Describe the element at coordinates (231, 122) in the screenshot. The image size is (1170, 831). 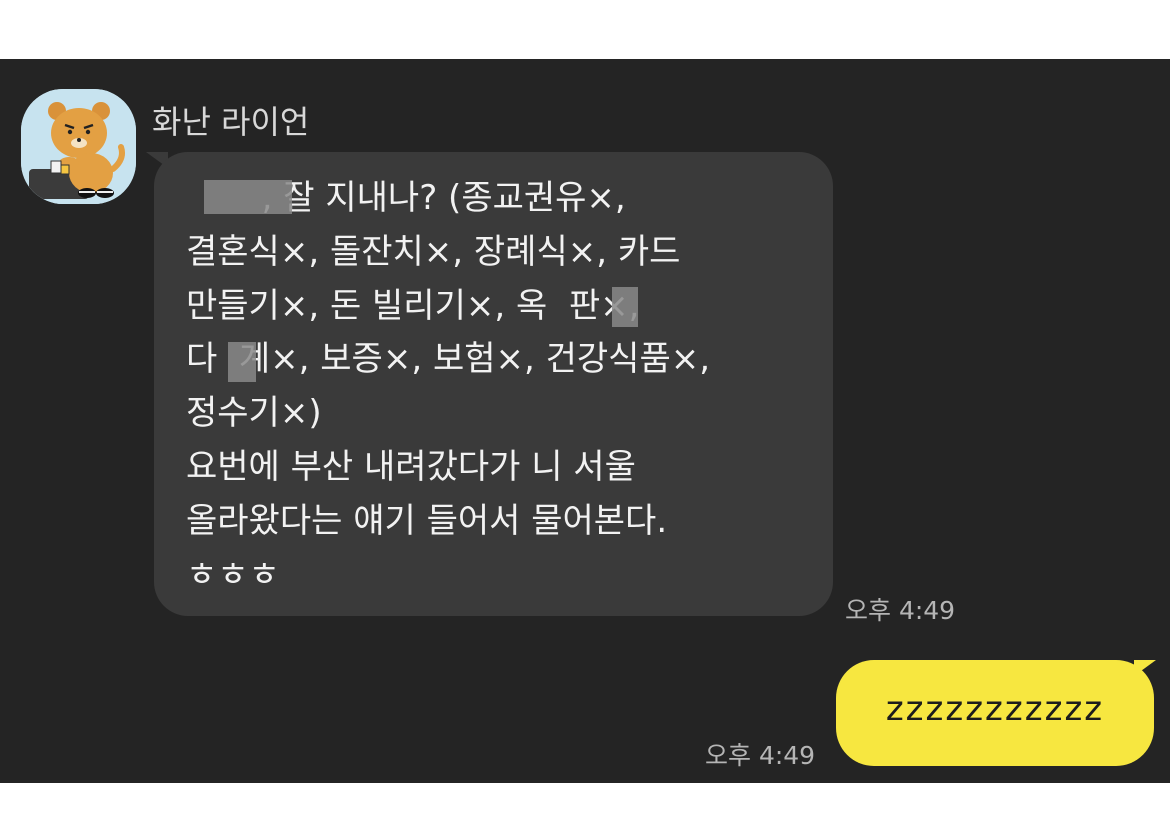
I see `sender-name: 화난 라이언` at that location.